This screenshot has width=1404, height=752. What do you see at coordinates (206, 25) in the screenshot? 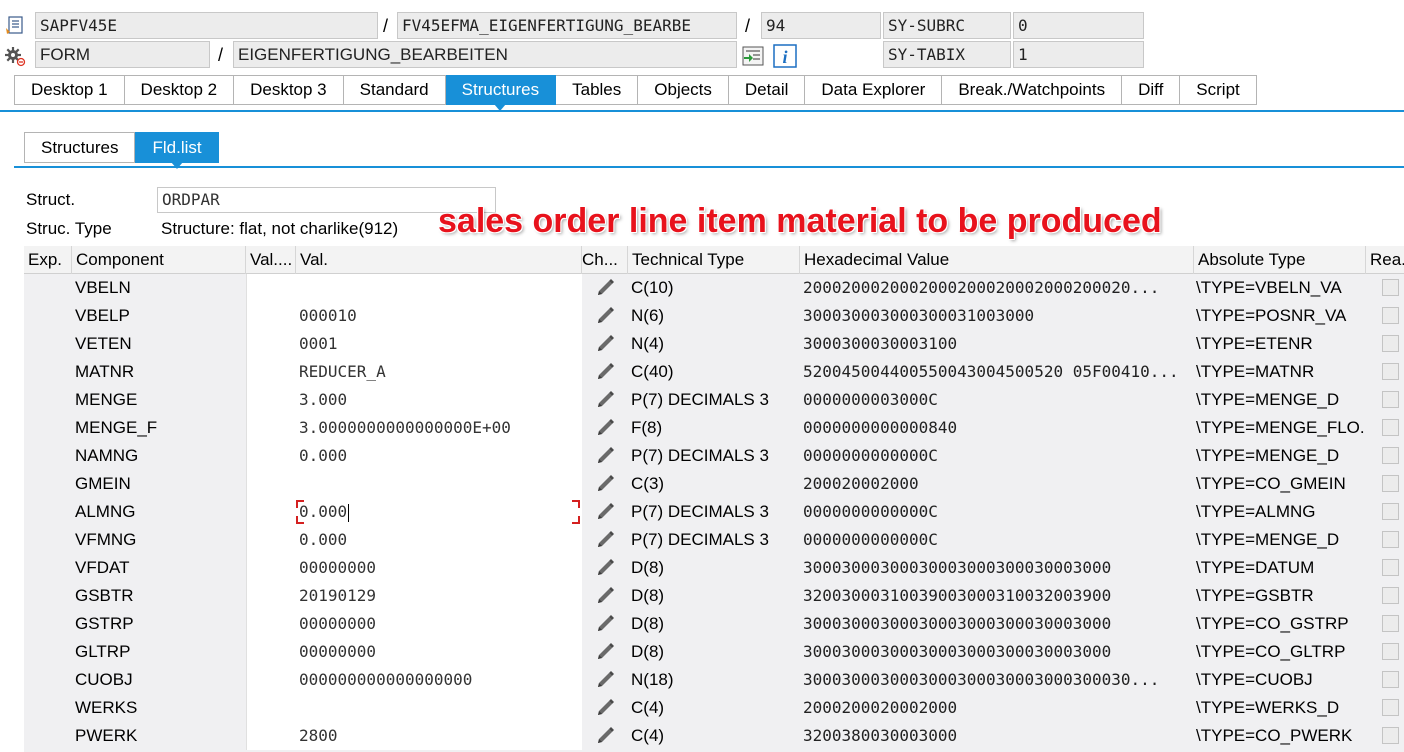
I see `program-field: SAPFV45E` at bounding box center [206, 25].